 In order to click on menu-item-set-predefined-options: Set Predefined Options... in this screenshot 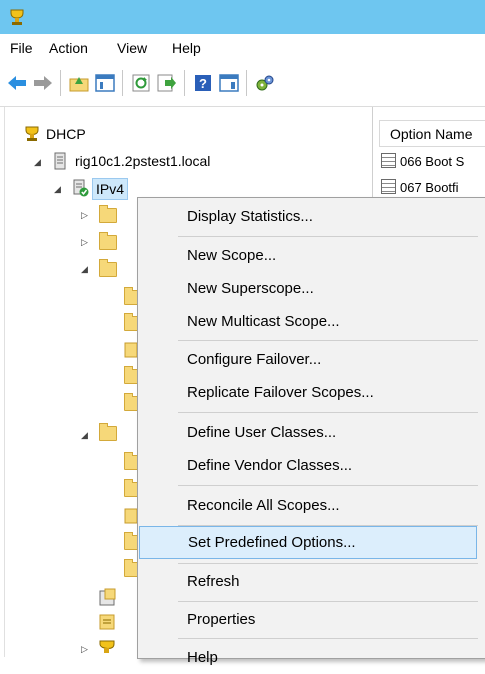, I will do `click(308, 542)`.